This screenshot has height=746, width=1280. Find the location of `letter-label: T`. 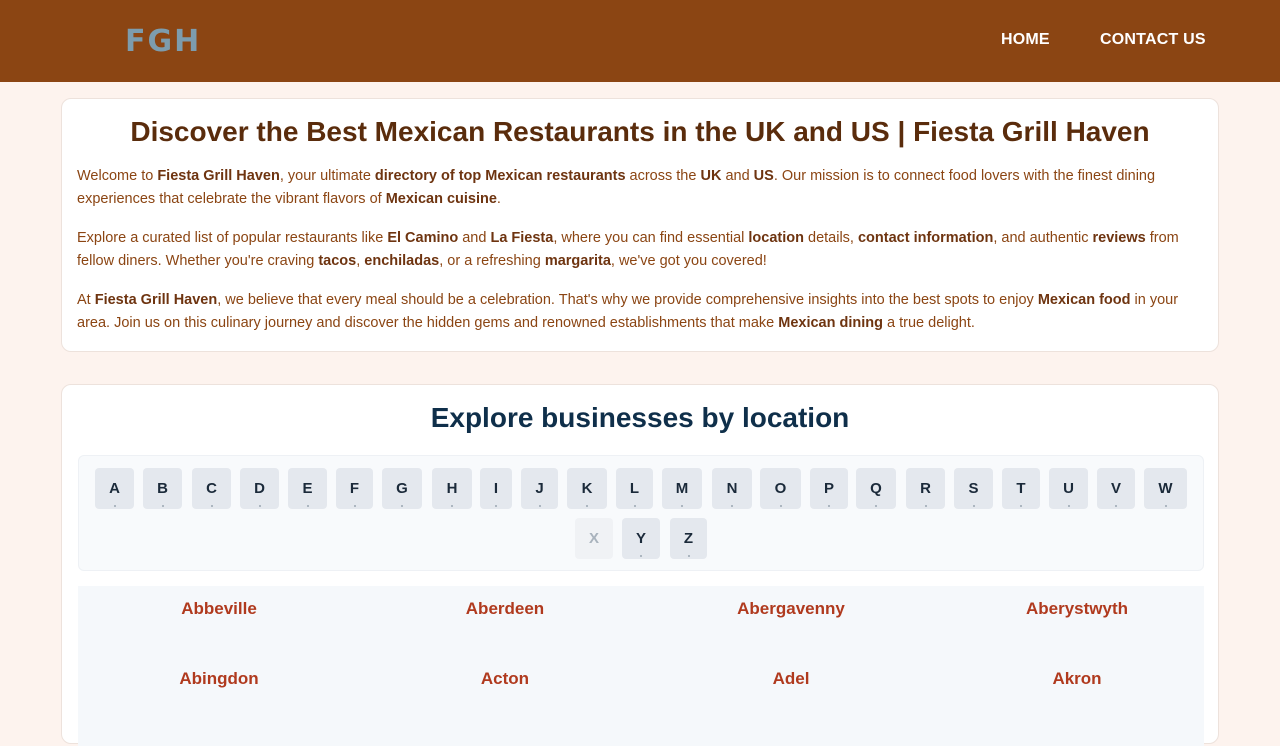

letter-label: T is located at coordinates (1021, 488).